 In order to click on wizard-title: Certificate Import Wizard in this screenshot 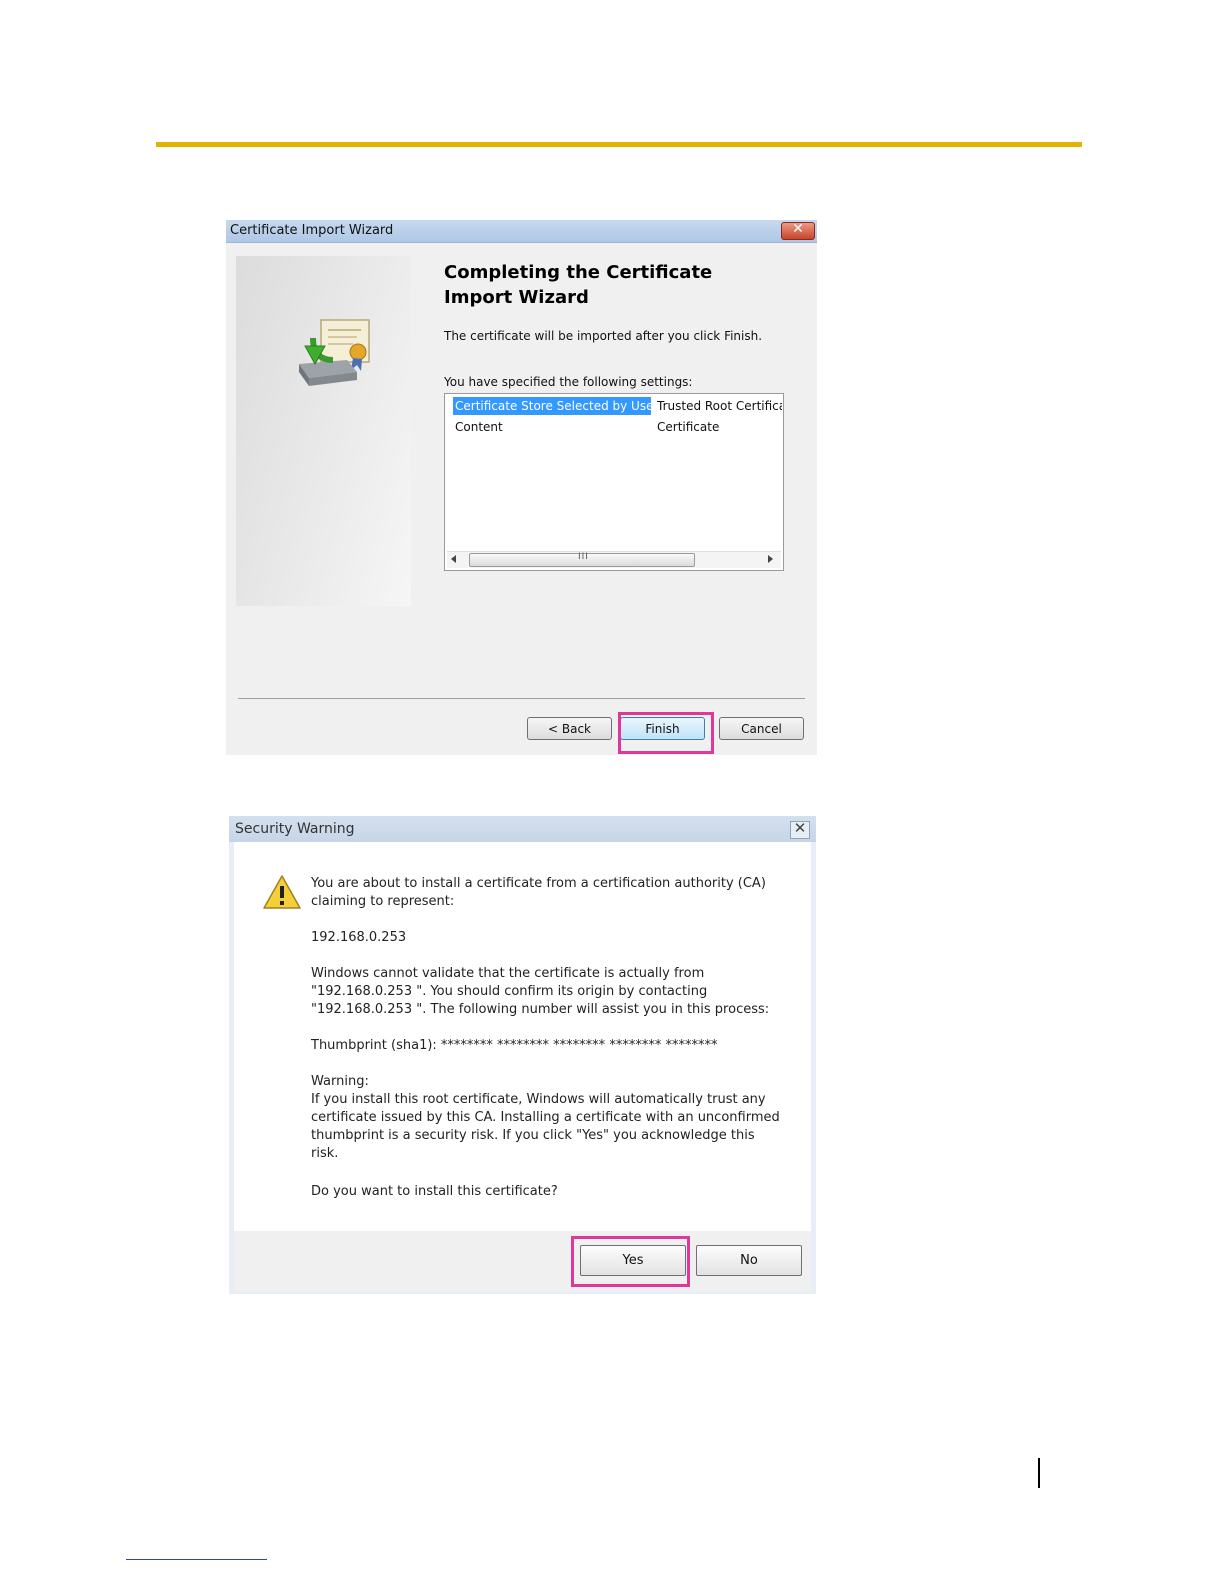, I will do `click(312, 230)`.